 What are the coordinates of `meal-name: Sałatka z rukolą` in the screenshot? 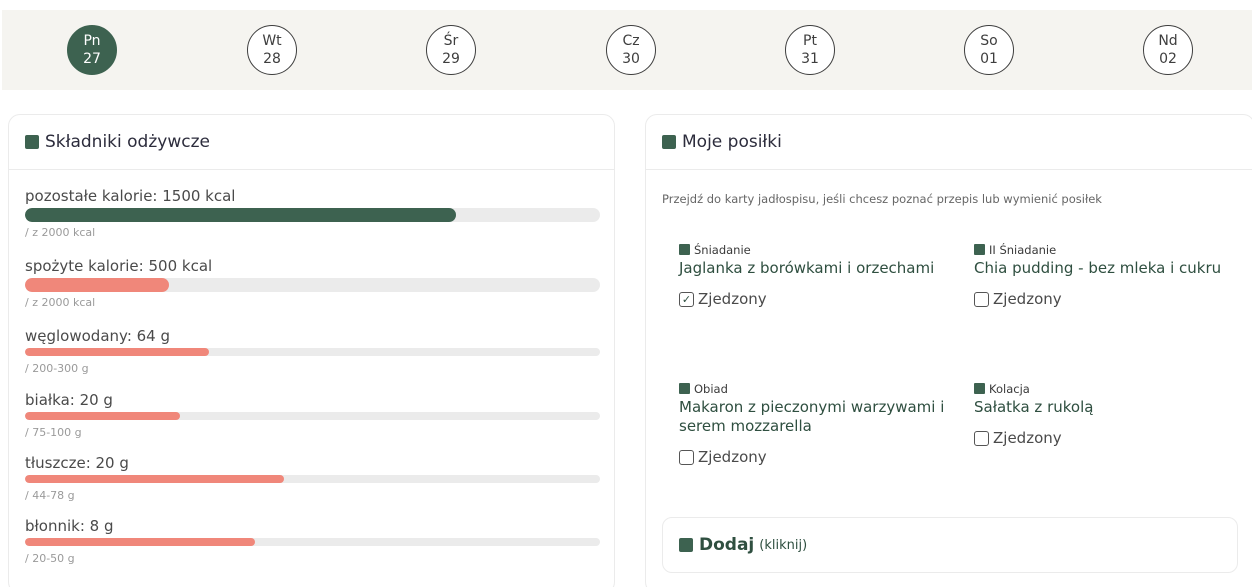 It's located at (1109, 407).